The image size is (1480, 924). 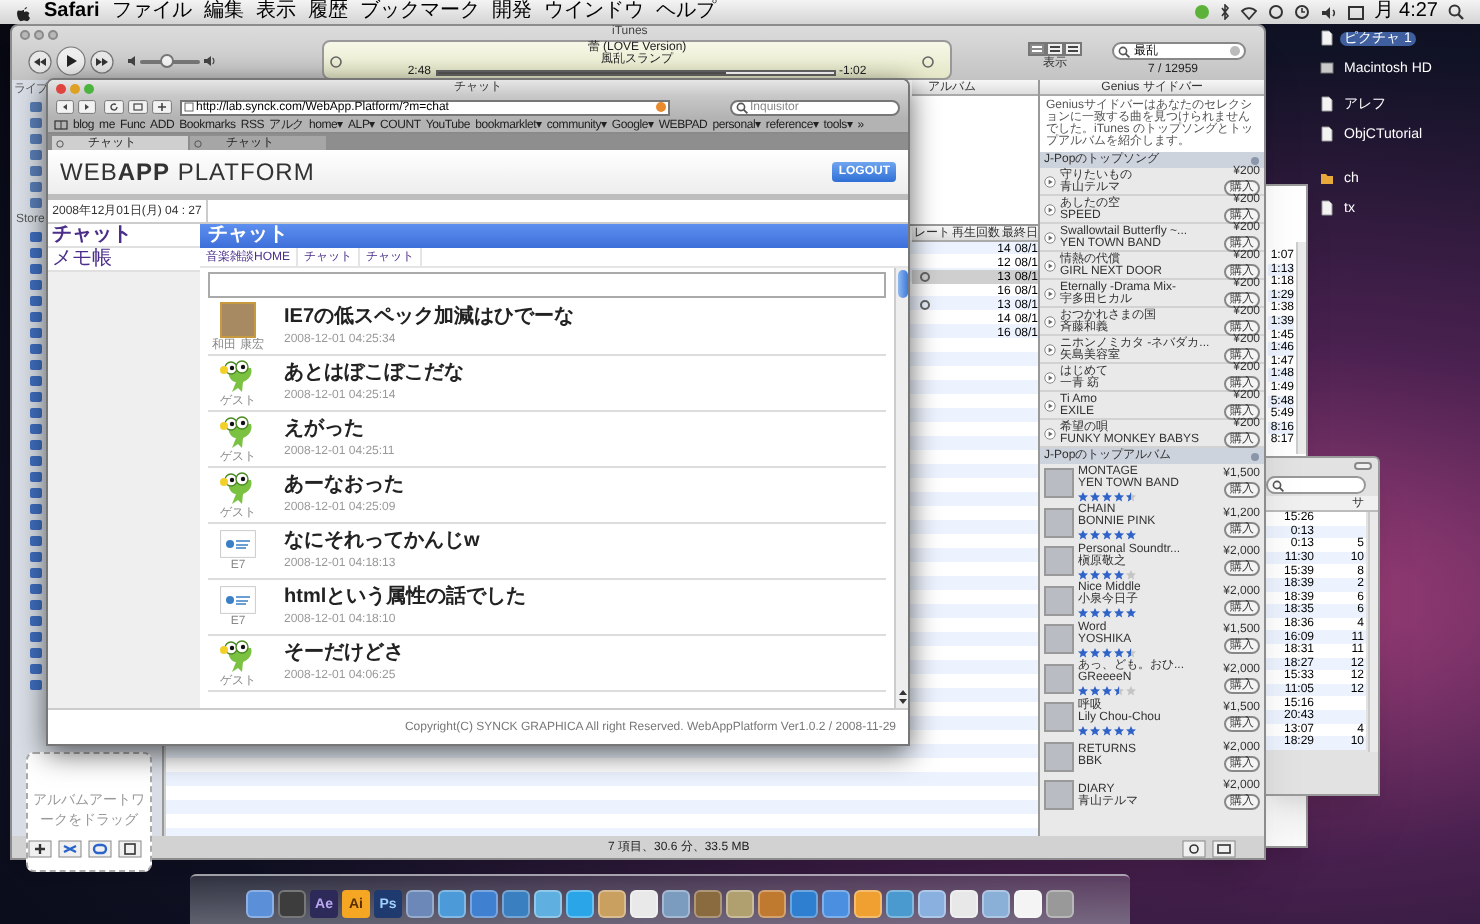 What do you see at coordinates (661, 107) in the screenshot?
I see `stop-icon` at bounding box center [661, 107].